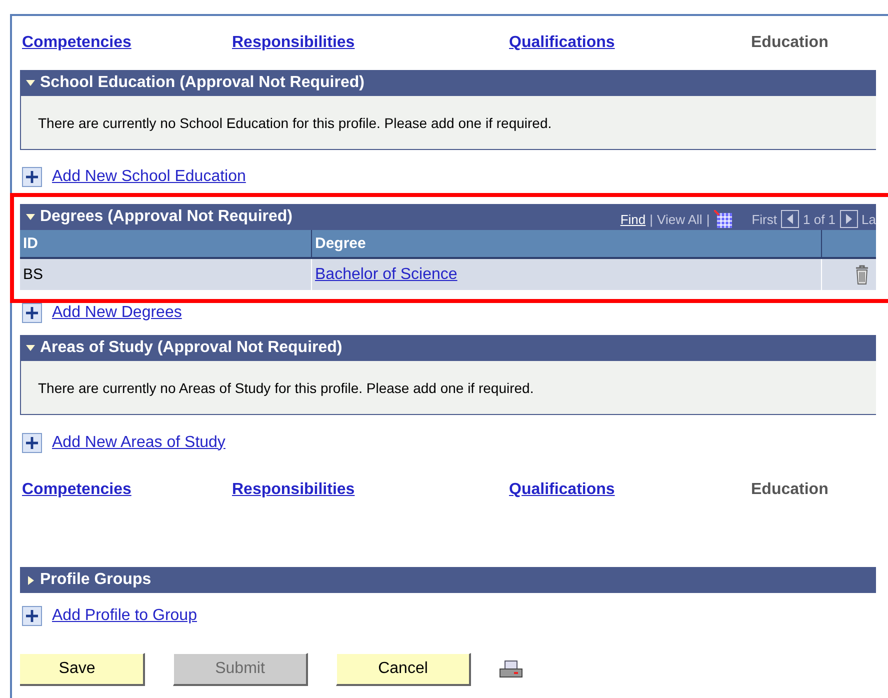 The height and width of the screenshot is (698, 888). I want to click on grid-icon, so click(723, 219).